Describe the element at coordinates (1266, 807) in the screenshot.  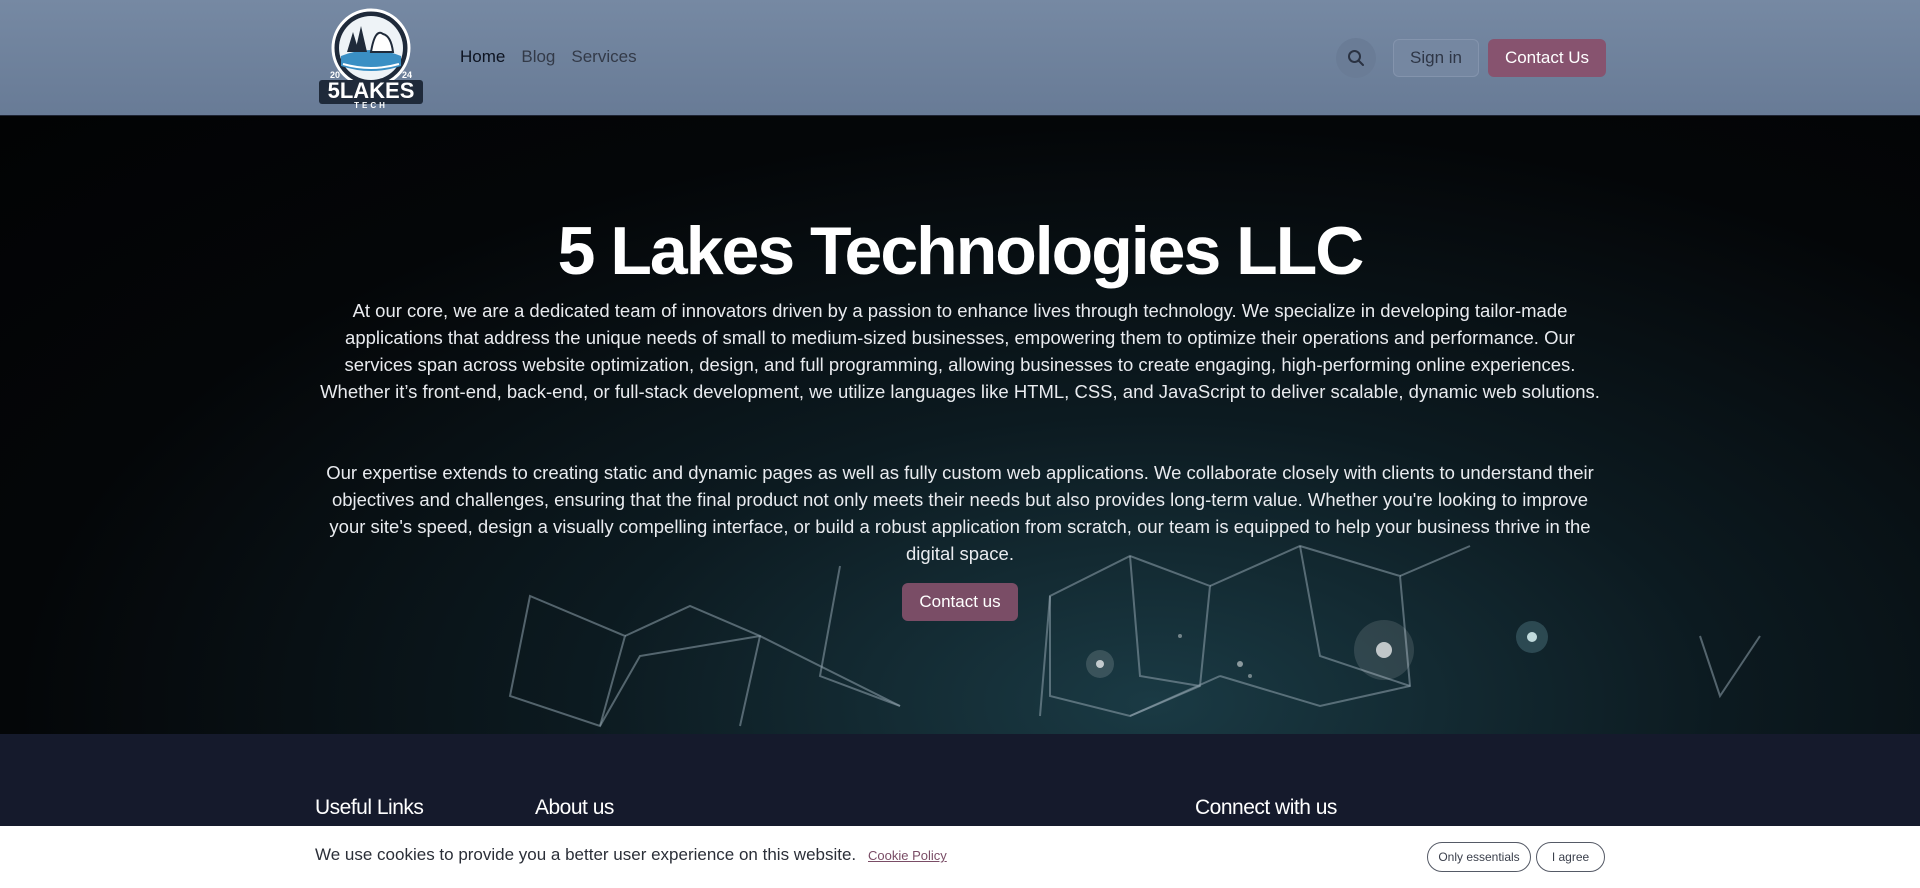
I see `footer-connect-title: Connect with us` at that location.